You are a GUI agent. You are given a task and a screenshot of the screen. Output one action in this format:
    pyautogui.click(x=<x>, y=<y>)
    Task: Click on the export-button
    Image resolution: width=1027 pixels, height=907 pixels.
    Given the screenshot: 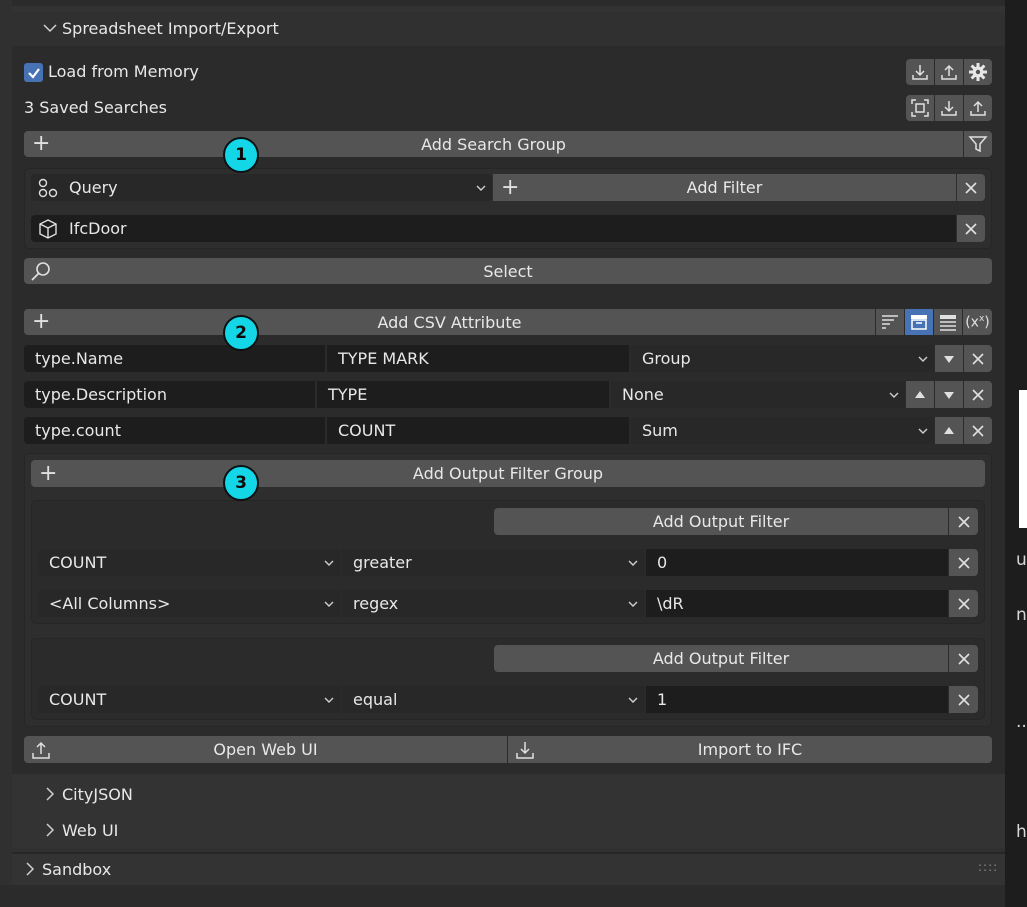 What is the action you would take?
    pyautogui.click(x=949, y=72)
    